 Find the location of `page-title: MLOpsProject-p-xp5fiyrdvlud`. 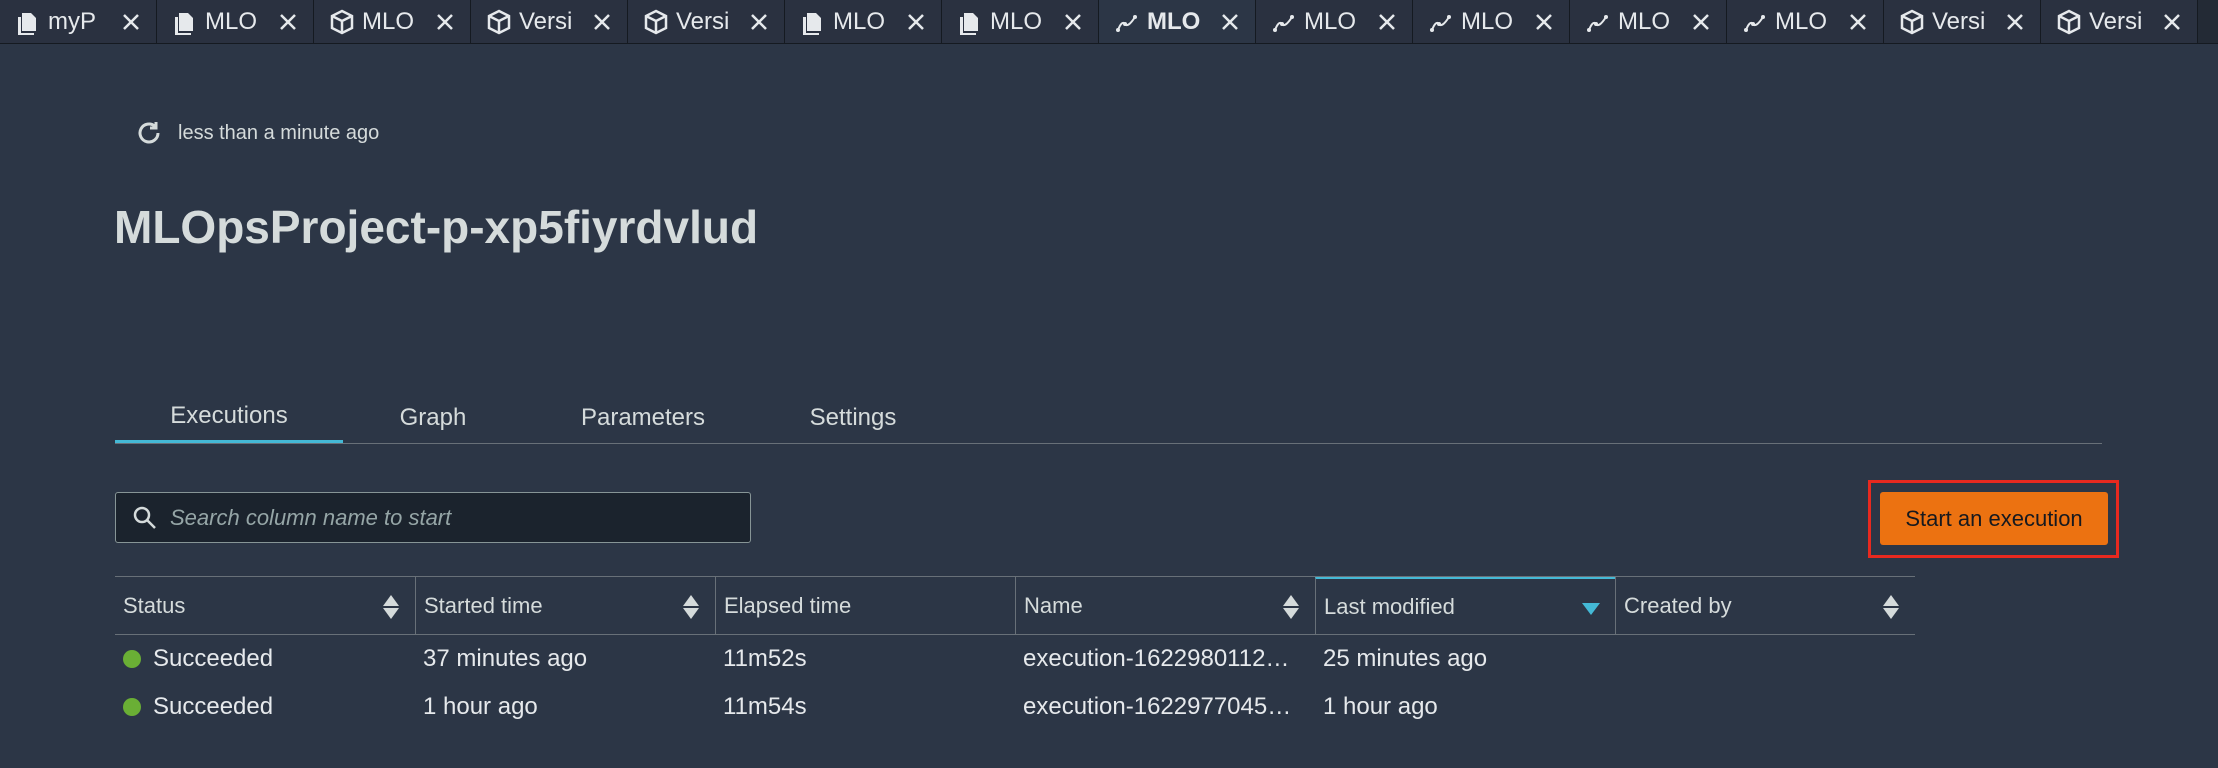

page-title: MLOpsProject-p-xp5fiyrdvlud is located at coordinates (436, 227).